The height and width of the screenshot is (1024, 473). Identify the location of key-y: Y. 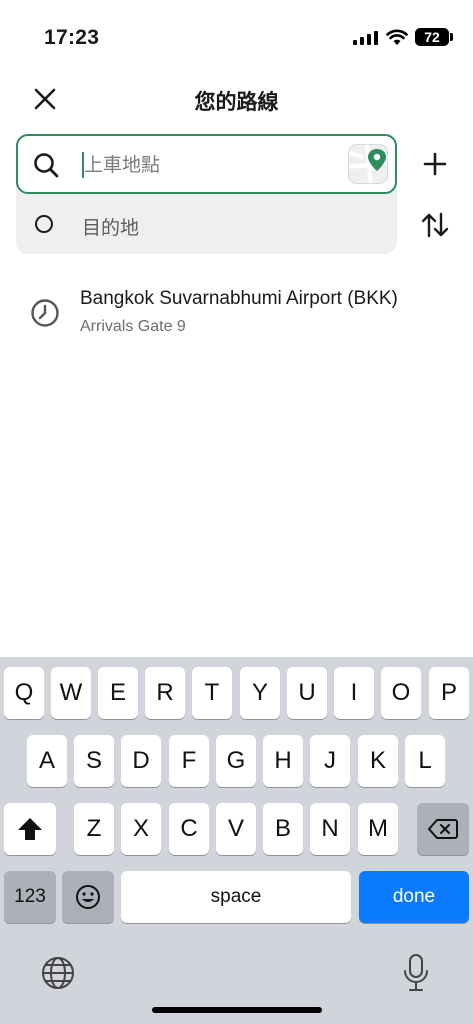
(260, 693).